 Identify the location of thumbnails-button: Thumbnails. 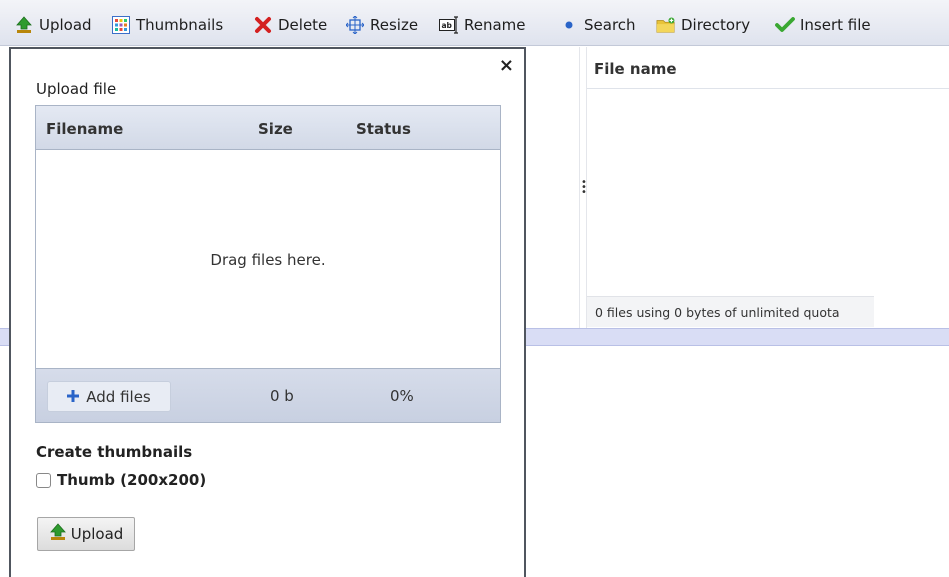
(167, 25).